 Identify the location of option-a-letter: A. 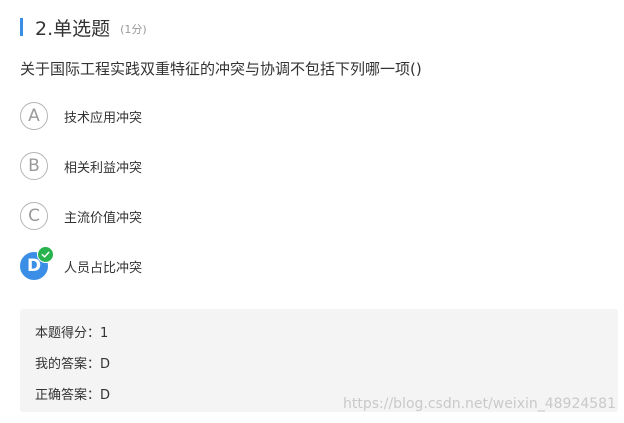
(34, 116).